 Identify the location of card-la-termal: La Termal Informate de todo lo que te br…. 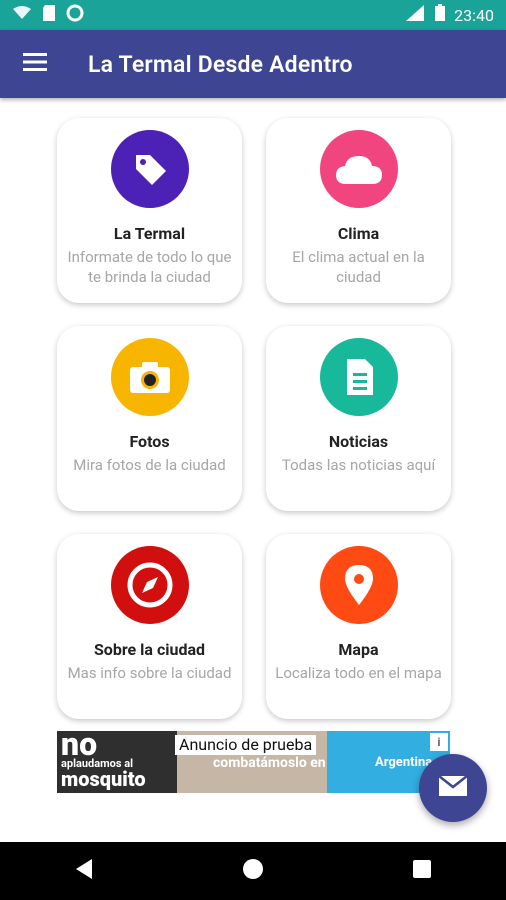
(149, 210).